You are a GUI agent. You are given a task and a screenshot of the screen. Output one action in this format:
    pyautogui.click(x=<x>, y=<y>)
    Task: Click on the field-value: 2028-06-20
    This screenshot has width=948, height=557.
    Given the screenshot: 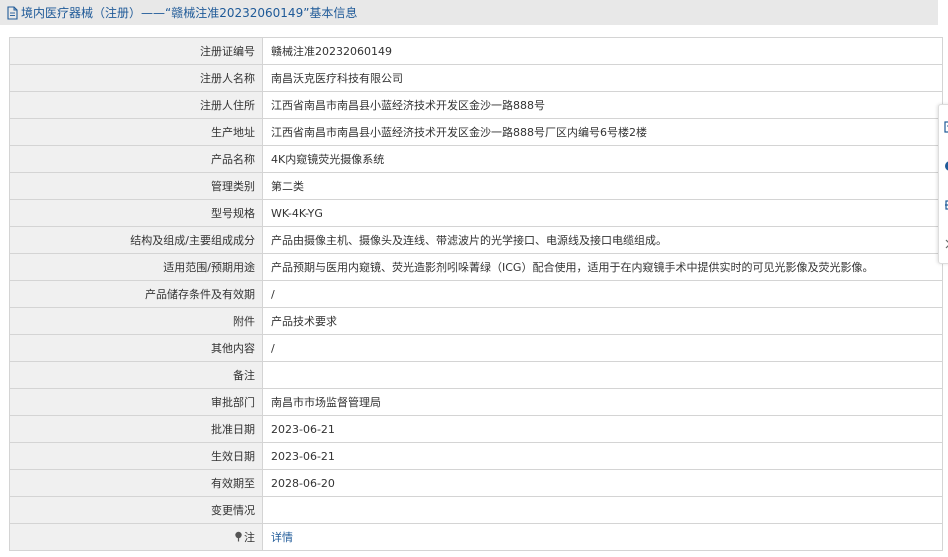 What is the action you would take?
    pyautogui.click(x=602, y=483)
    